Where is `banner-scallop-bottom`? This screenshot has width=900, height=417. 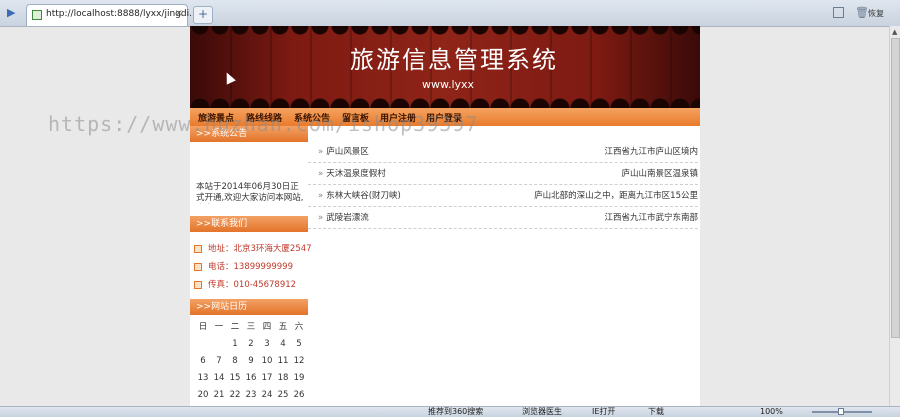 banner-scallop-bottom is located at coordinates (445, 101).